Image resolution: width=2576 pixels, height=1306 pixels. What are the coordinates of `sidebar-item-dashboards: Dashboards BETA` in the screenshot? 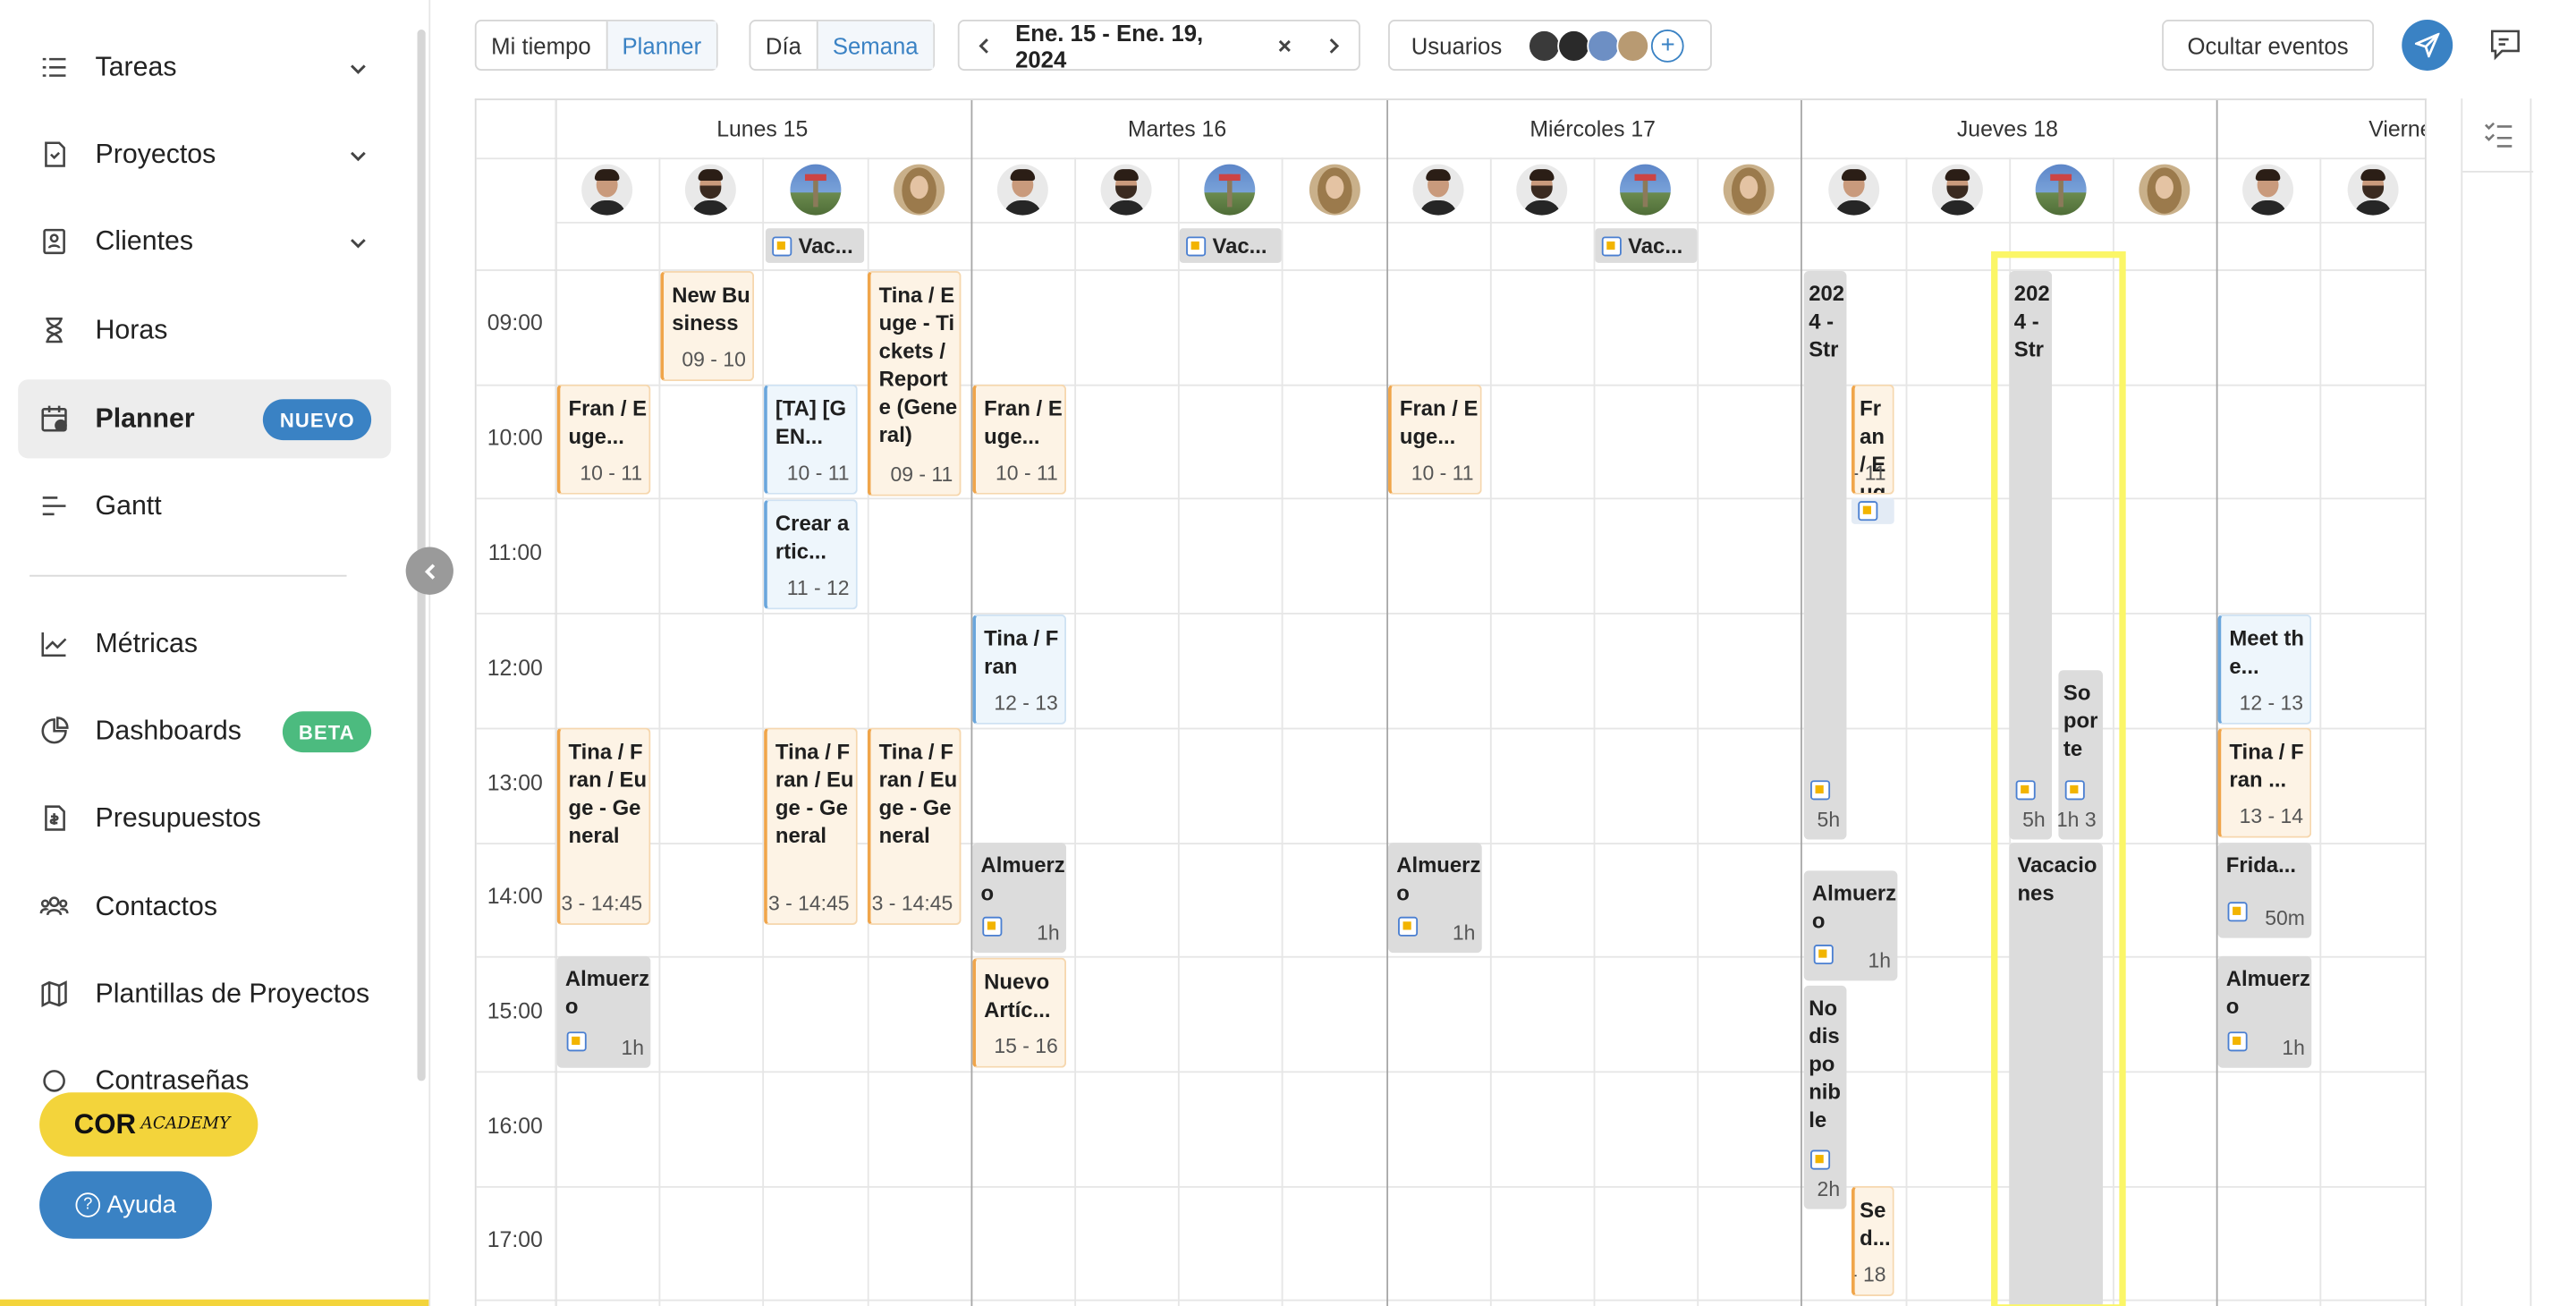 It's located at (204, 731).